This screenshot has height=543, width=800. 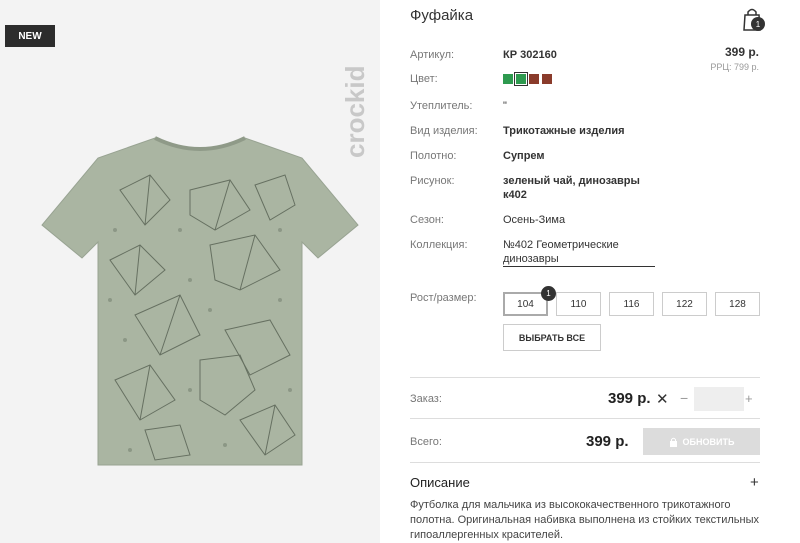 What do you see at coordinates (741, 52) in the screenshot?
I see `product-price: 399 р.` at bounding box center [741, 52].